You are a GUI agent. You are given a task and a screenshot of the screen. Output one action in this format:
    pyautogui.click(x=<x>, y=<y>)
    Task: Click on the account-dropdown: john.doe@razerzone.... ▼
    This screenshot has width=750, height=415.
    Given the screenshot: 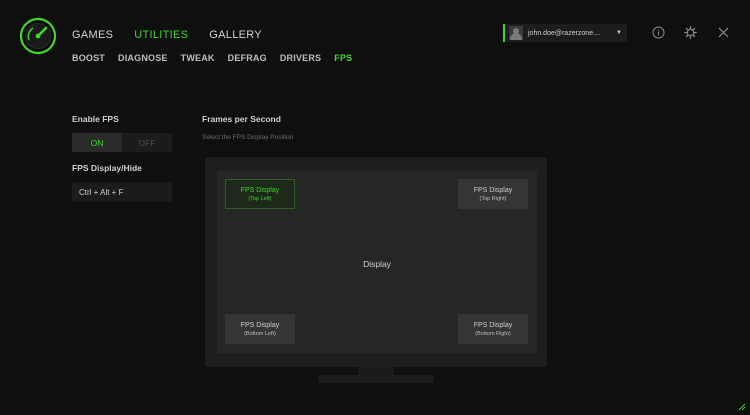 What is the action you would take?
    pyautogui.click(x=565, y=33)
    